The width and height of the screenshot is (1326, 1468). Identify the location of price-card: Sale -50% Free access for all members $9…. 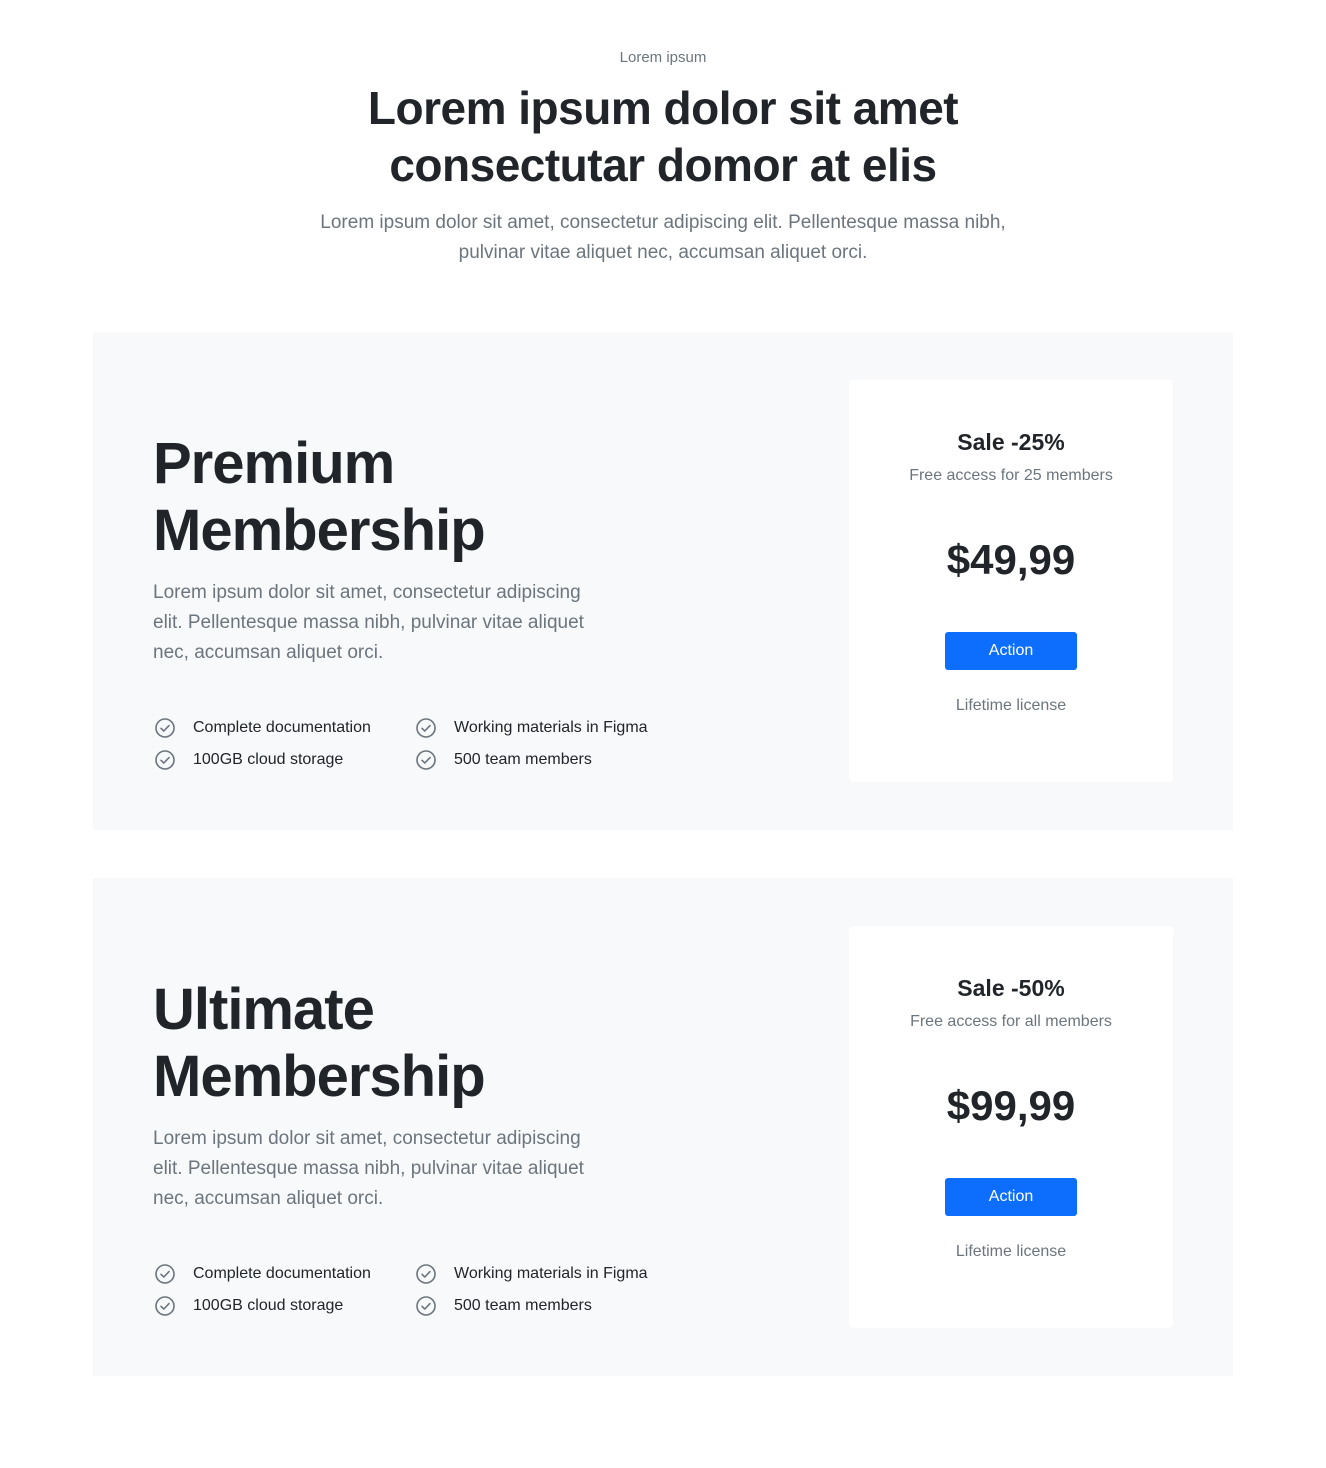
(1011, 1127).